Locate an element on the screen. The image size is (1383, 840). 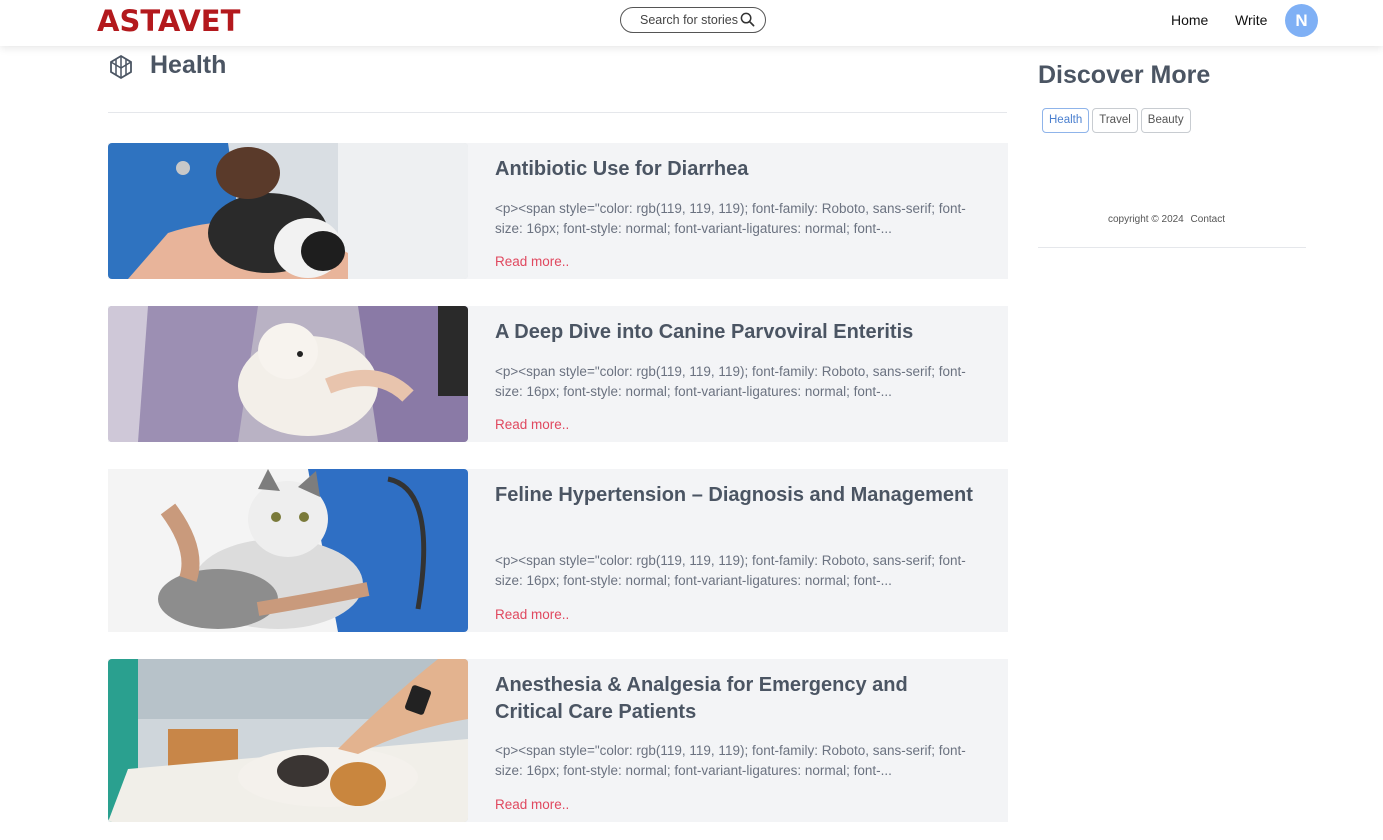
search-box is located at coordinates (693, 20).